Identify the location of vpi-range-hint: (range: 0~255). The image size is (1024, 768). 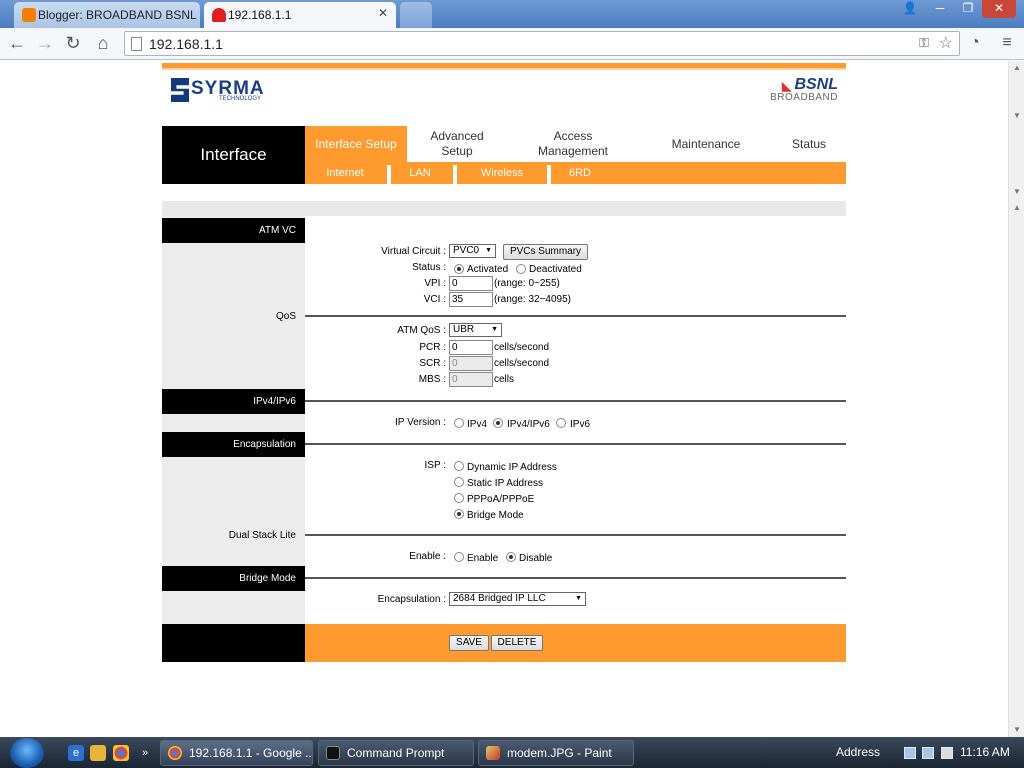
(527, 283).